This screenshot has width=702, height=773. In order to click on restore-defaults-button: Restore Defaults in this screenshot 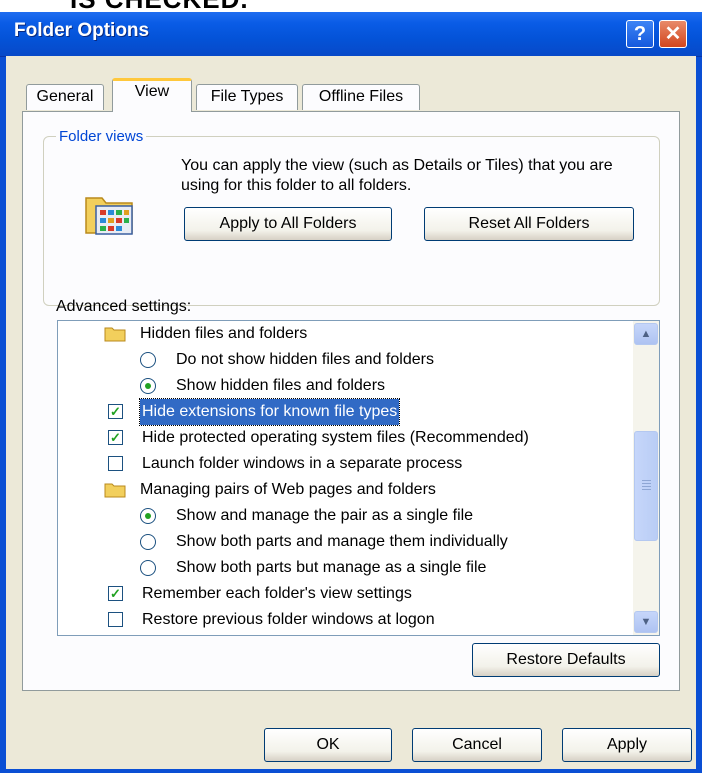, I will do `click(566, 660)`.